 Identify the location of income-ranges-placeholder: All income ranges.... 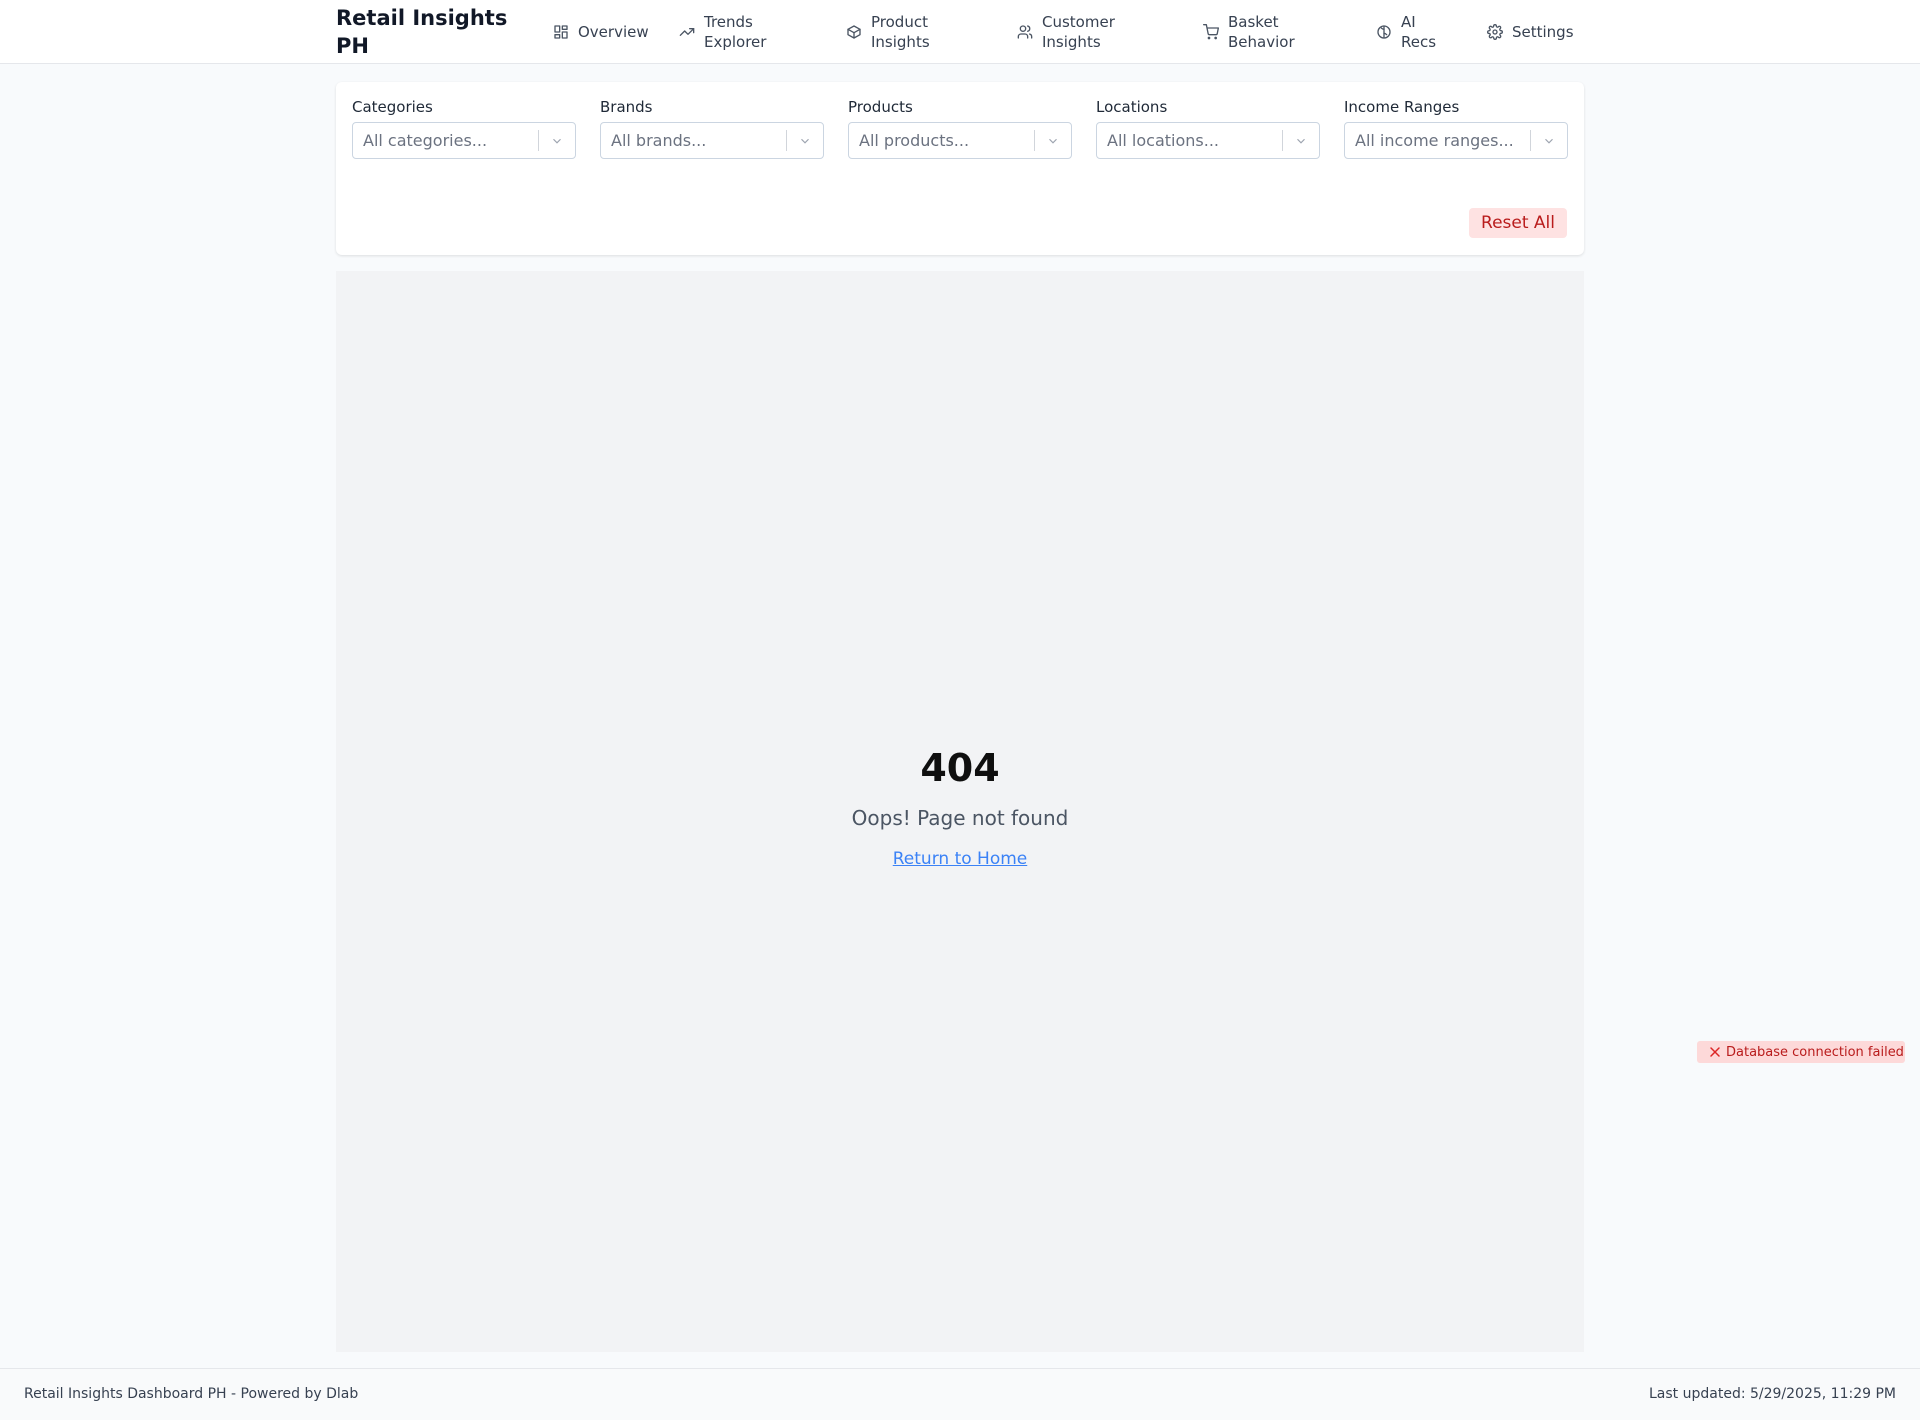
(1434, 140).